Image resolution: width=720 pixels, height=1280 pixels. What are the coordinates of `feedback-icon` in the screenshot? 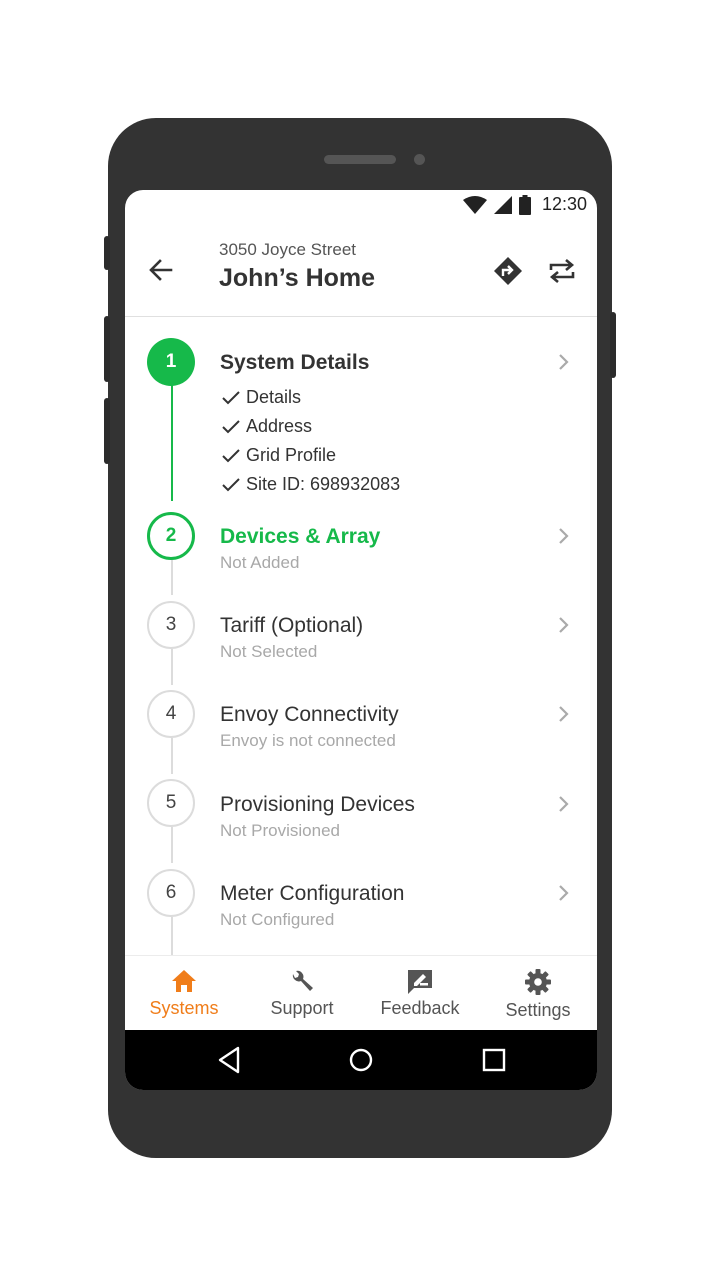 It's located at (420, 982).